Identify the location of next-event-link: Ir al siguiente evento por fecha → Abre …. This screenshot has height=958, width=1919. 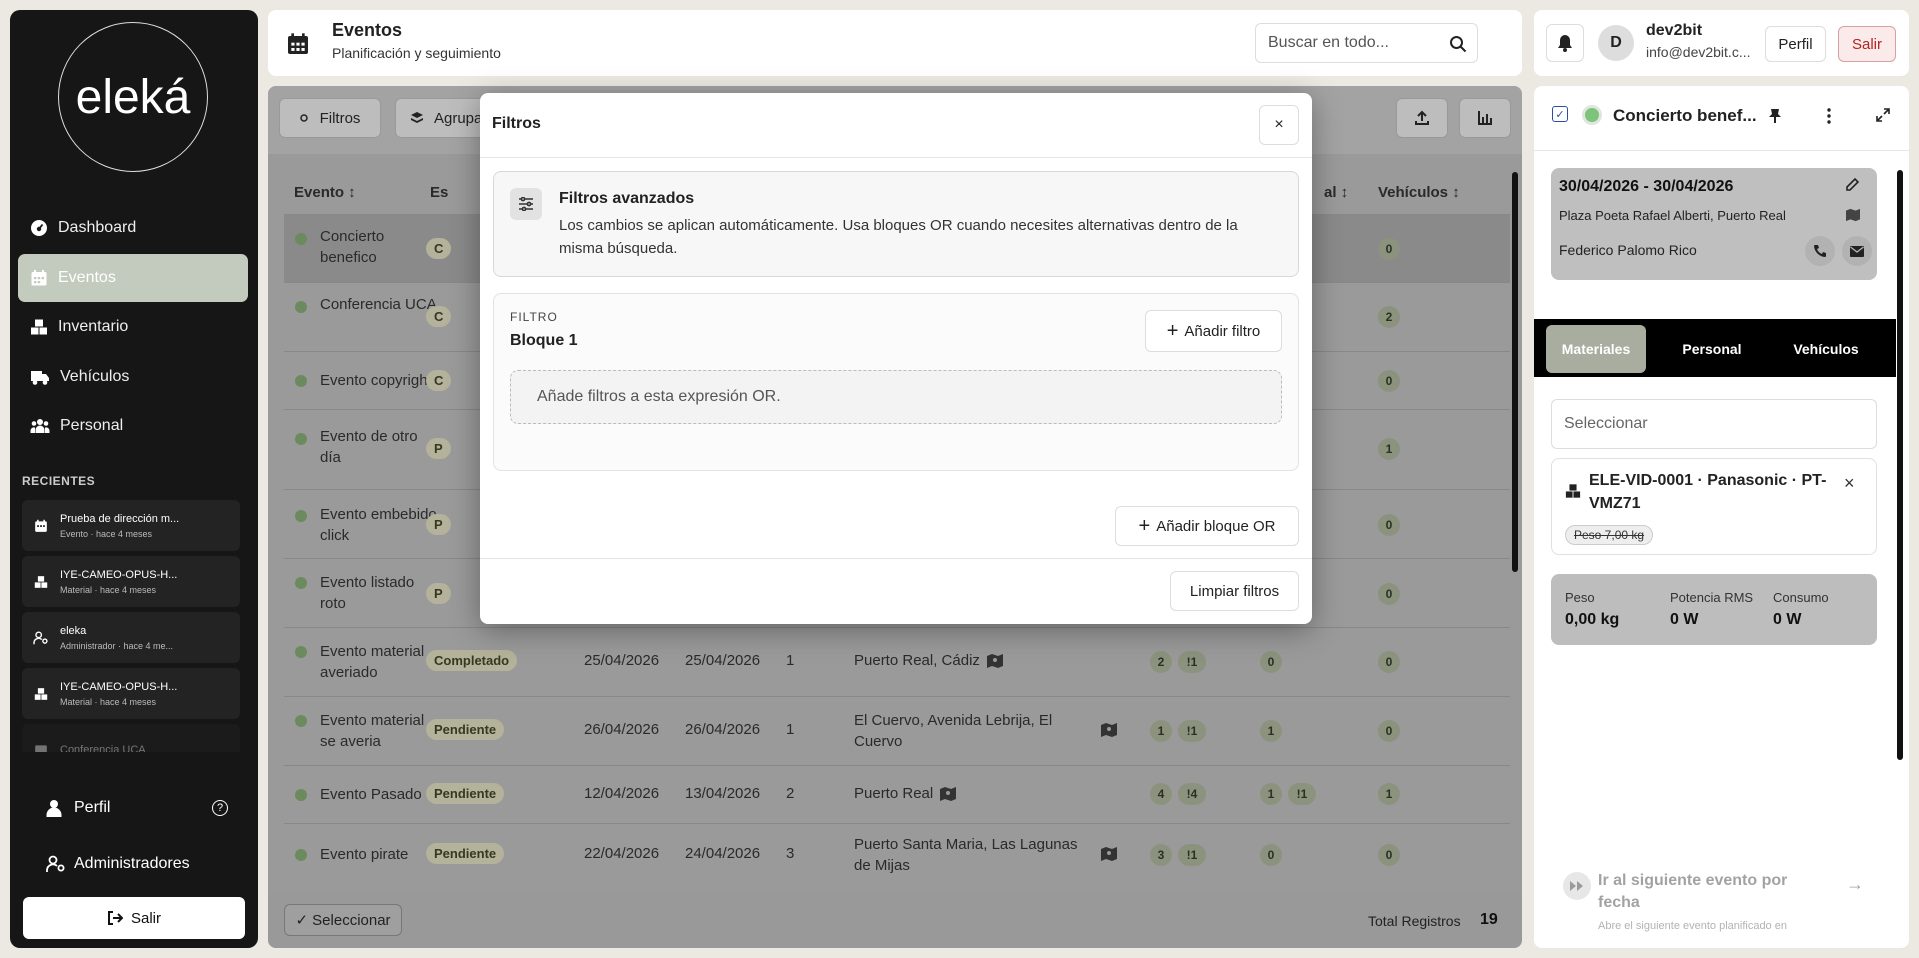
(1714, 898).